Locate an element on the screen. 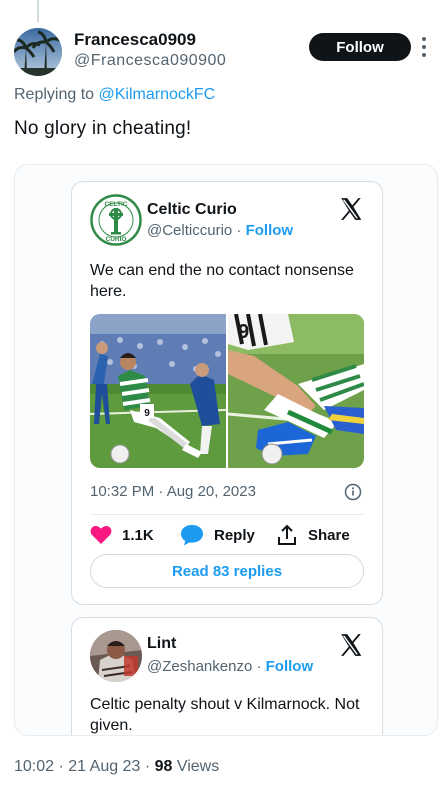  embed-actions: 1.1K Reply Share is located at coordinates (228, 535).